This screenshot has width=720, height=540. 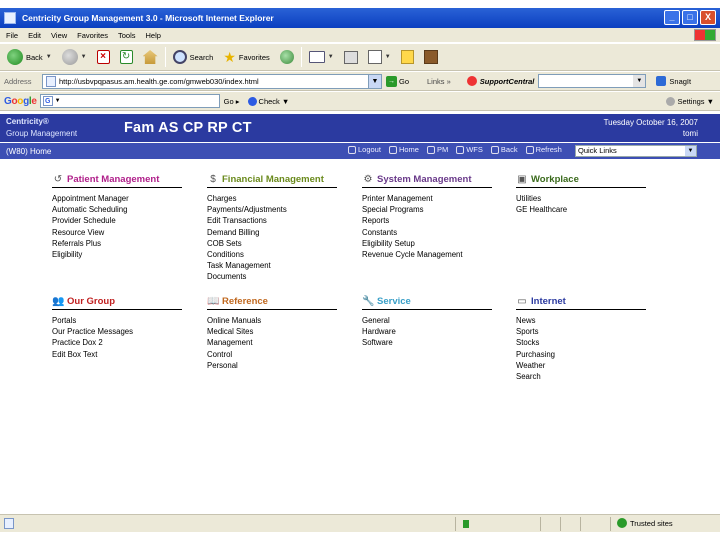 What do you see at coordinates (690, 101) in the screenshot?
I see `google-settings-button: Settings ▼` at bounding box center [690, 101].